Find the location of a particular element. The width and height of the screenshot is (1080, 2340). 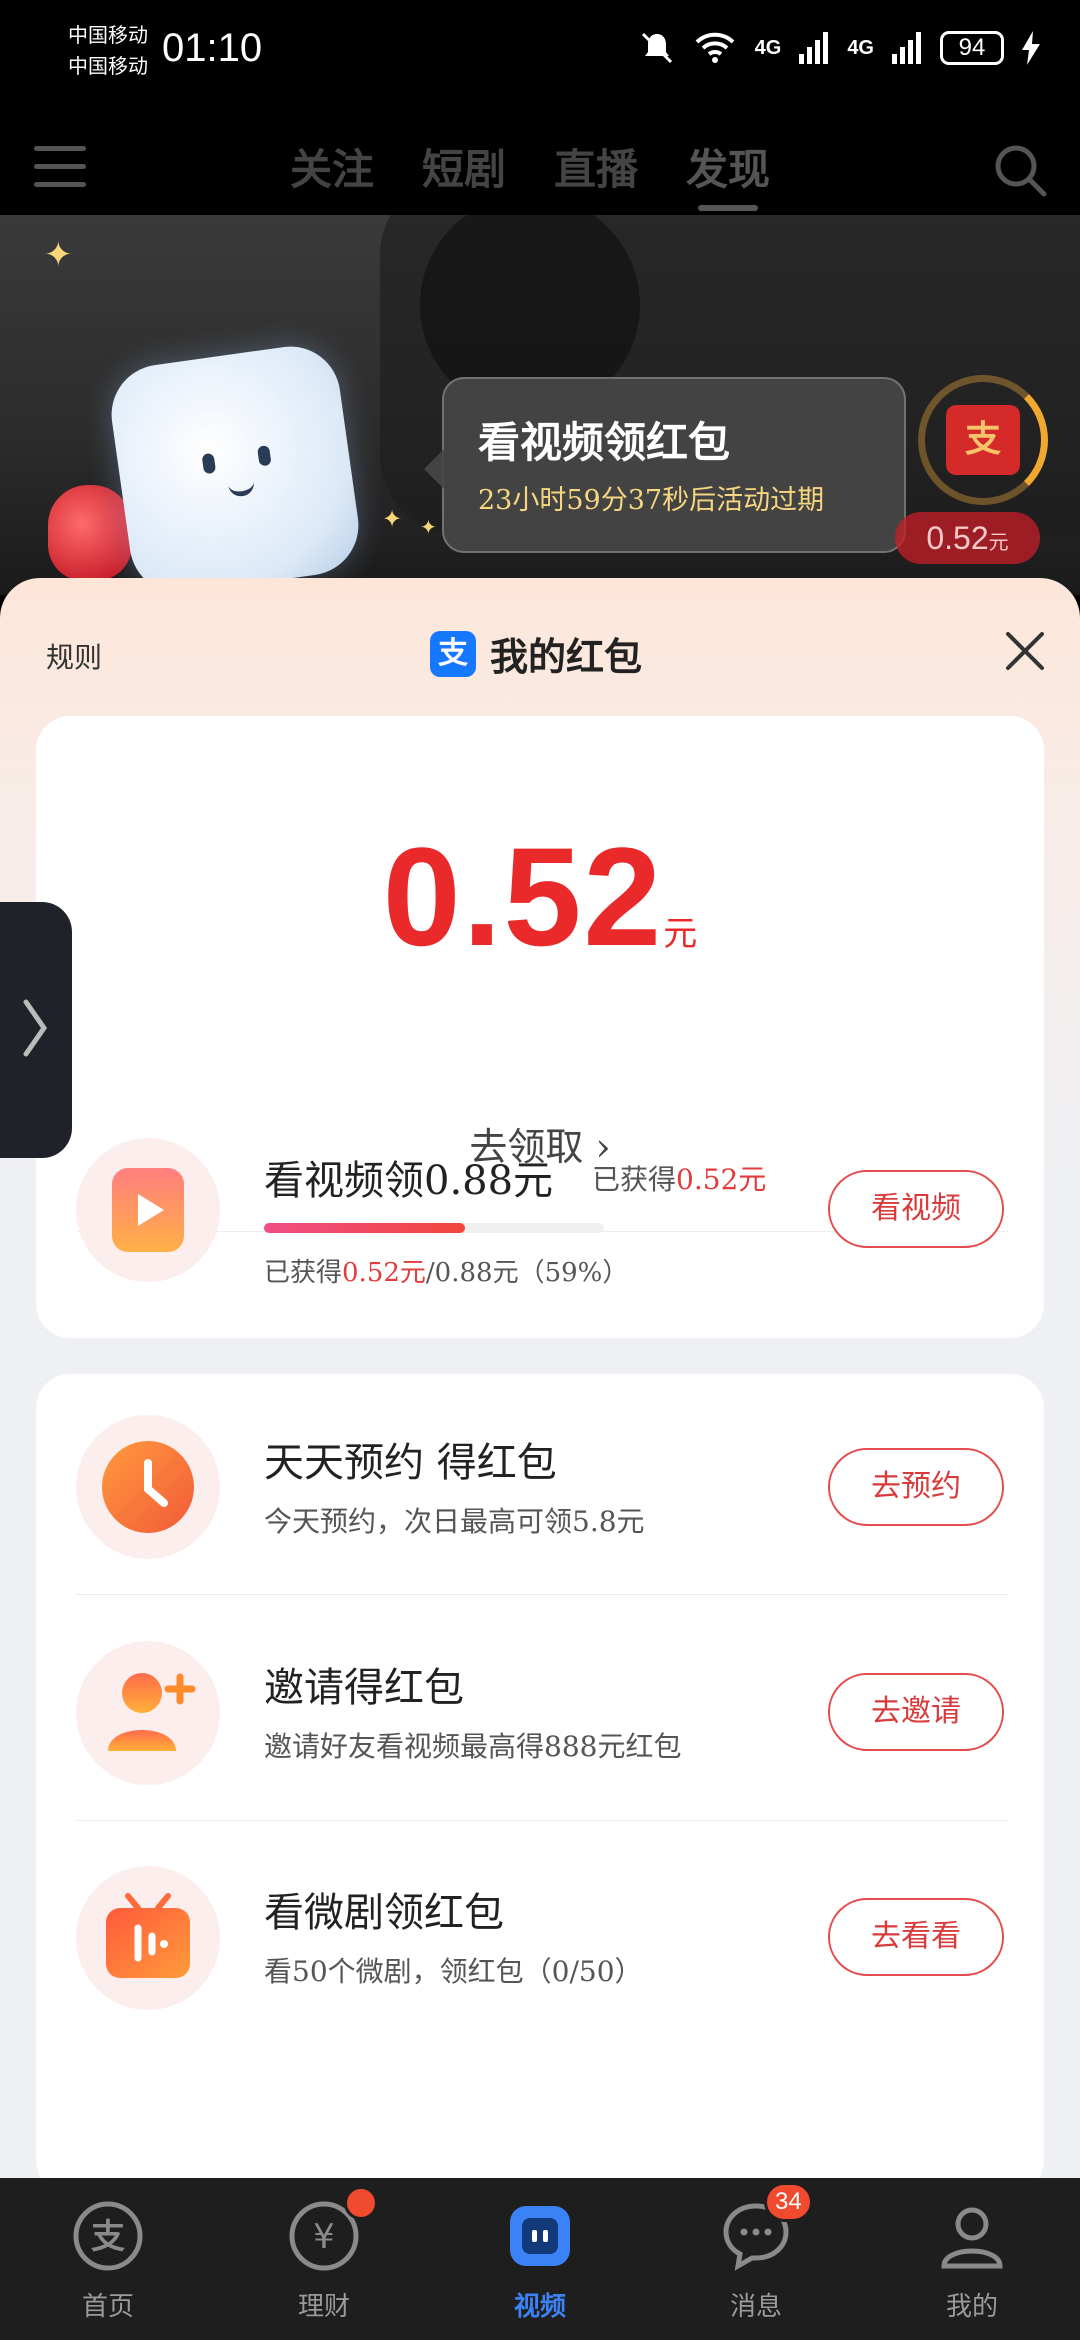

network-type-1: 4G is located at coordinates (768, 47).